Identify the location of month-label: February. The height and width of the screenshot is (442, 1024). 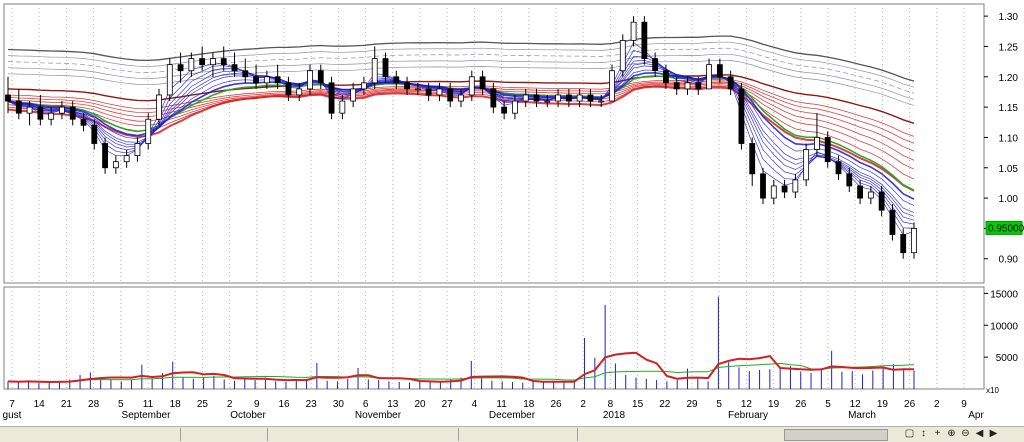
(748, 415).